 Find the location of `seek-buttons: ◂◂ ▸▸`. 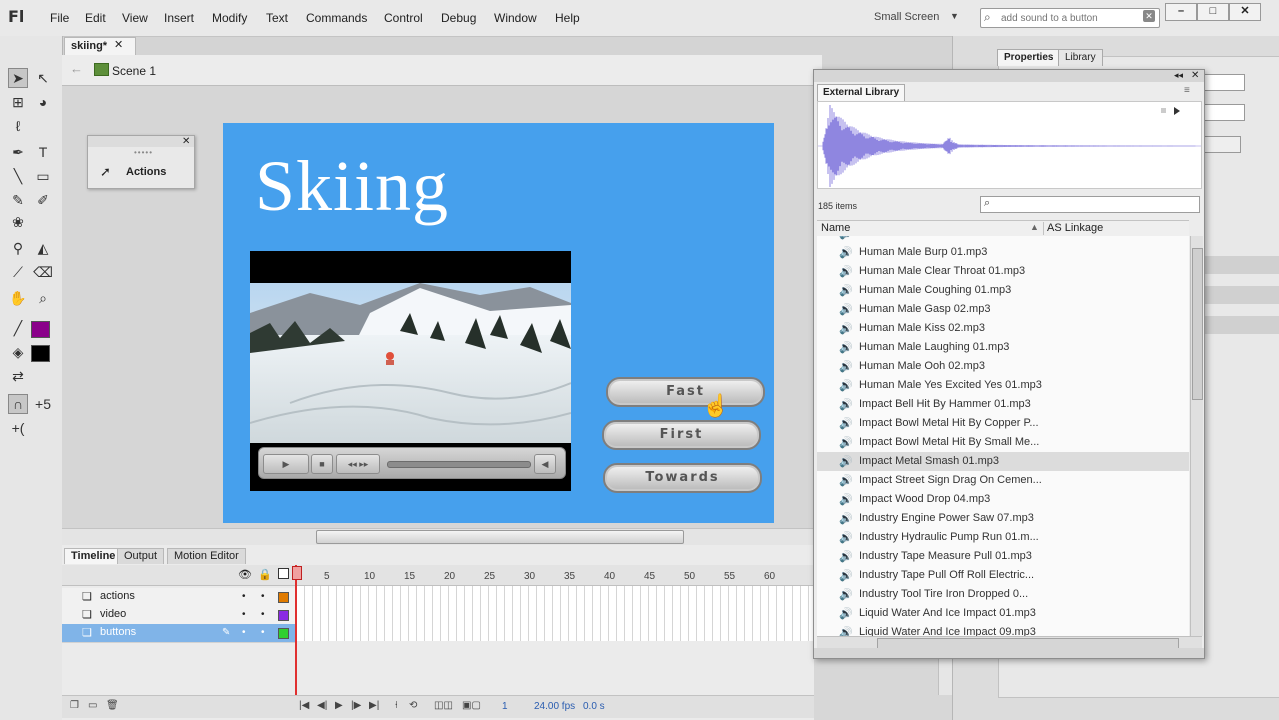

seek-buttons: ◂◂ ▸▸ is located at coordinates (358, 464).